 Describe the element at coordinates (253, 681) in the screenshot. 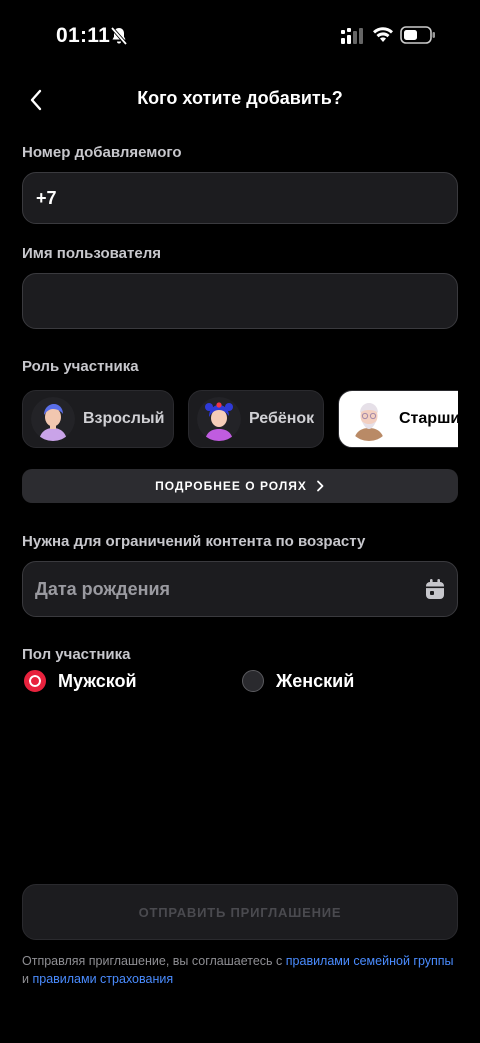

I see `radio-unselected-icon` at that location.